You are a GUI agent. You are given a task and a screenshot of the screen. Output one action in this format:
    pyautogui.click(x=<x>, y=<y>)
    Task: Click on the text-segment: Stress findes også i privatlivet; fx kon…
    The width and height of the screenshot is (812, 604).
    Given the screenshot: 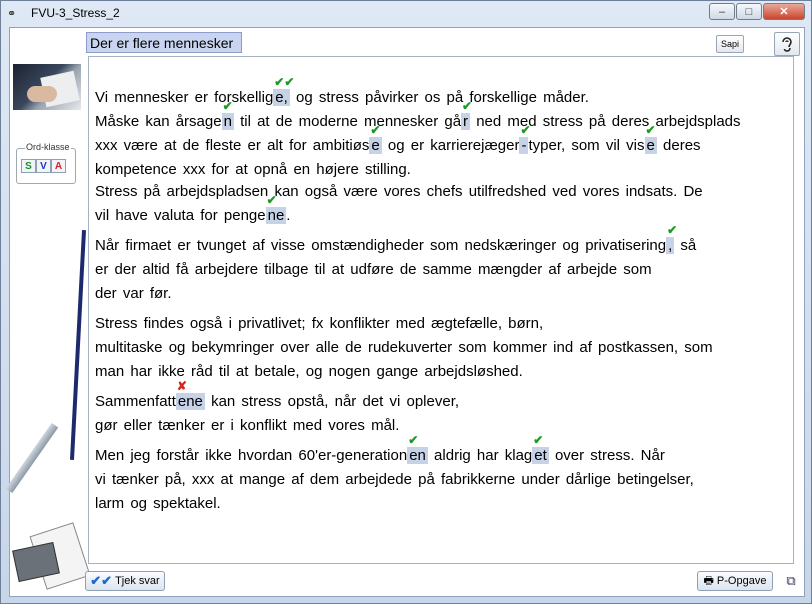 What is the action you would take?
    pyautogui.click(x=319, y=323)
    